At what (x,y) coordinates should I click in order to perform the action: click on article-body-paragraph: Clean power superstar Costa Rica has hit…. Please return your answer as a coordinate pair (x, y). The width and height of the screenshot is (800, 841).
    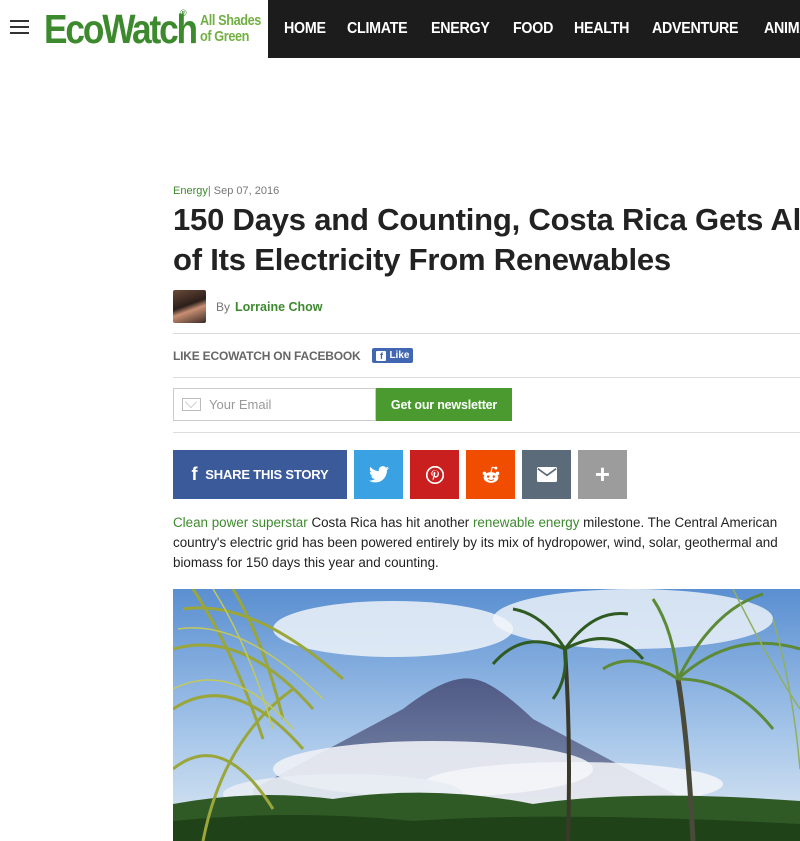
    Looking at the image, I should click on (486, 543).